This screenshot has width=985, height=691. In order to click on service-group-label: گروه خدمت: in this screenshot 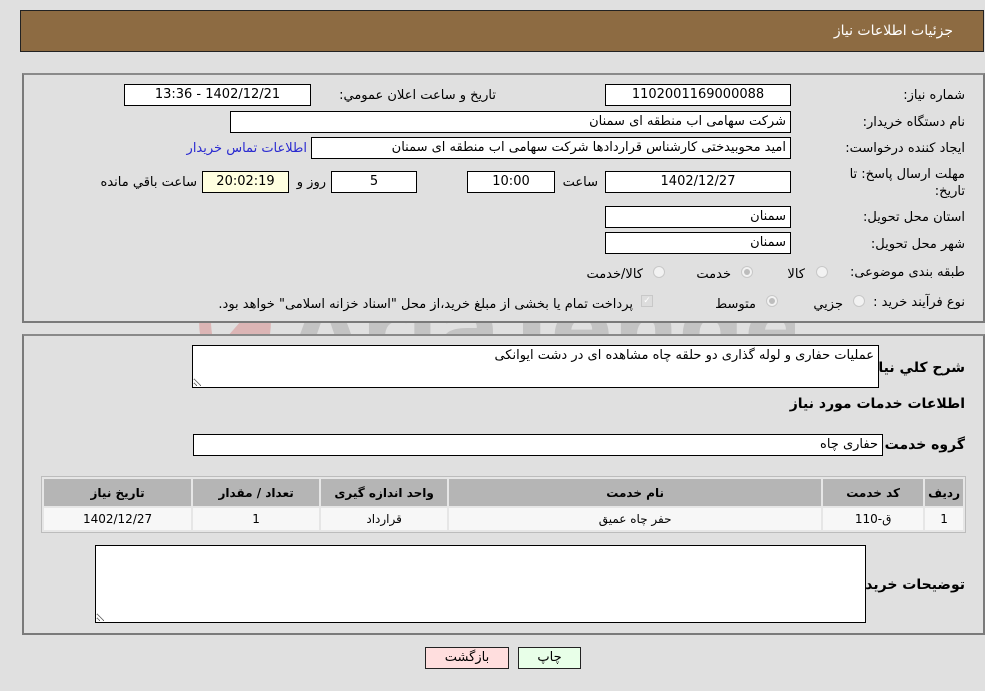, I will do `click(922, 445)`.